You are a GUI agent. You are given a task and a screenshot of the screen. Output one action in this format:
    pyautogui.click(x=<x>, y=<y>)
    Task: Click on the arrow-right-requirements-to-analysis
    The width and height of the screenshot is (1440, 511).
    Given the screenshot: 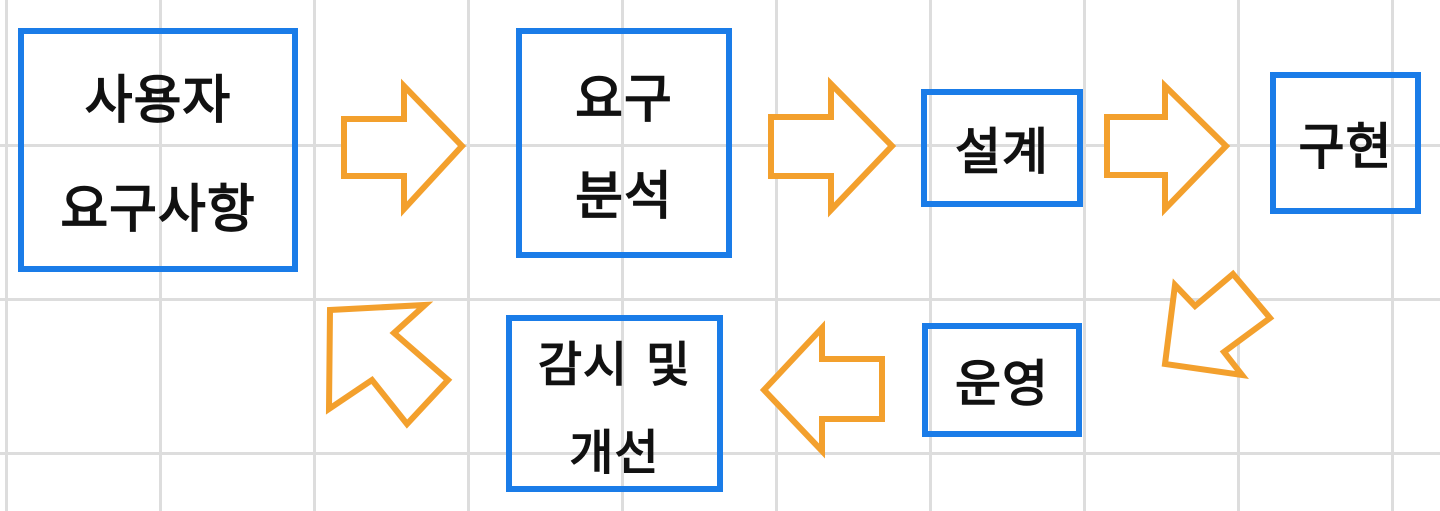 What is the action you would take?
    pyautogui.click(x=404, y=147)
    